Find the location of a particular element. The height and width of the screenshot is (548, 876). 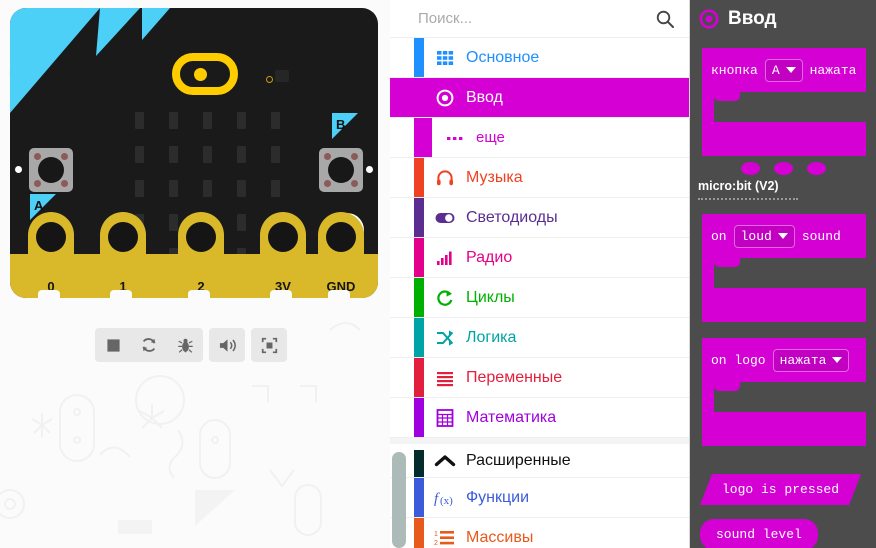

more-blocks-indicator is located at coordinates (783, 167).